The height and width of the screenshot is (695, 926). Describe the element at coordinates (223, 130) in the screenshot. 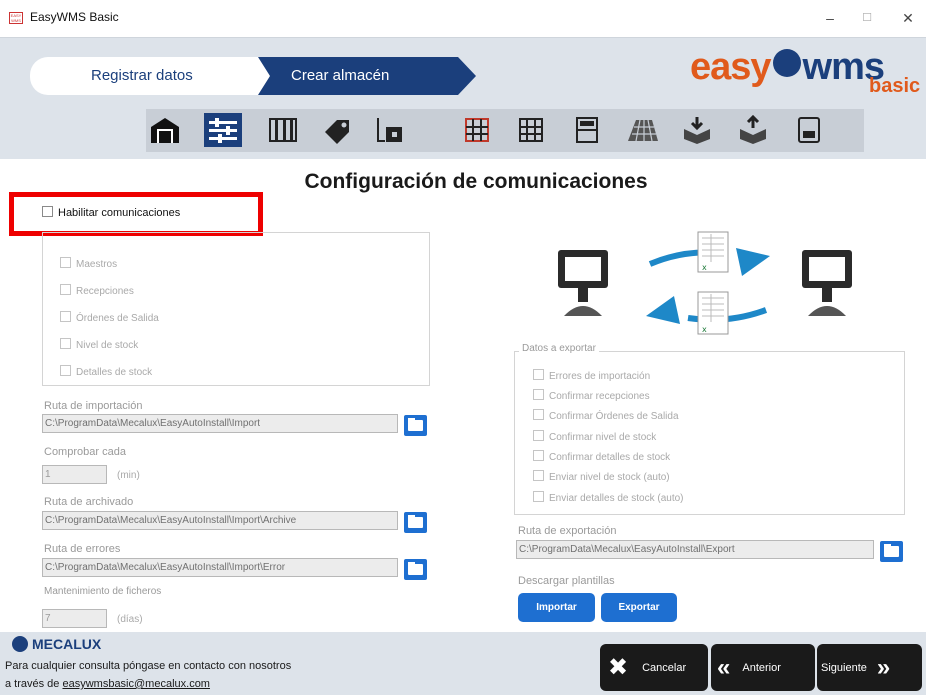

I see `settings-sliders-icon` at that location.